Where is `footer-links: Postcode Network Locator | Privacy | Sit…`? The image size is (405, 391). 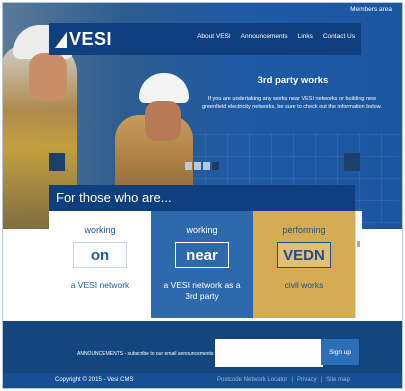 footer-links: Postcode Network Locator | Privacy | Sit… is located at coordinates (283, 380).